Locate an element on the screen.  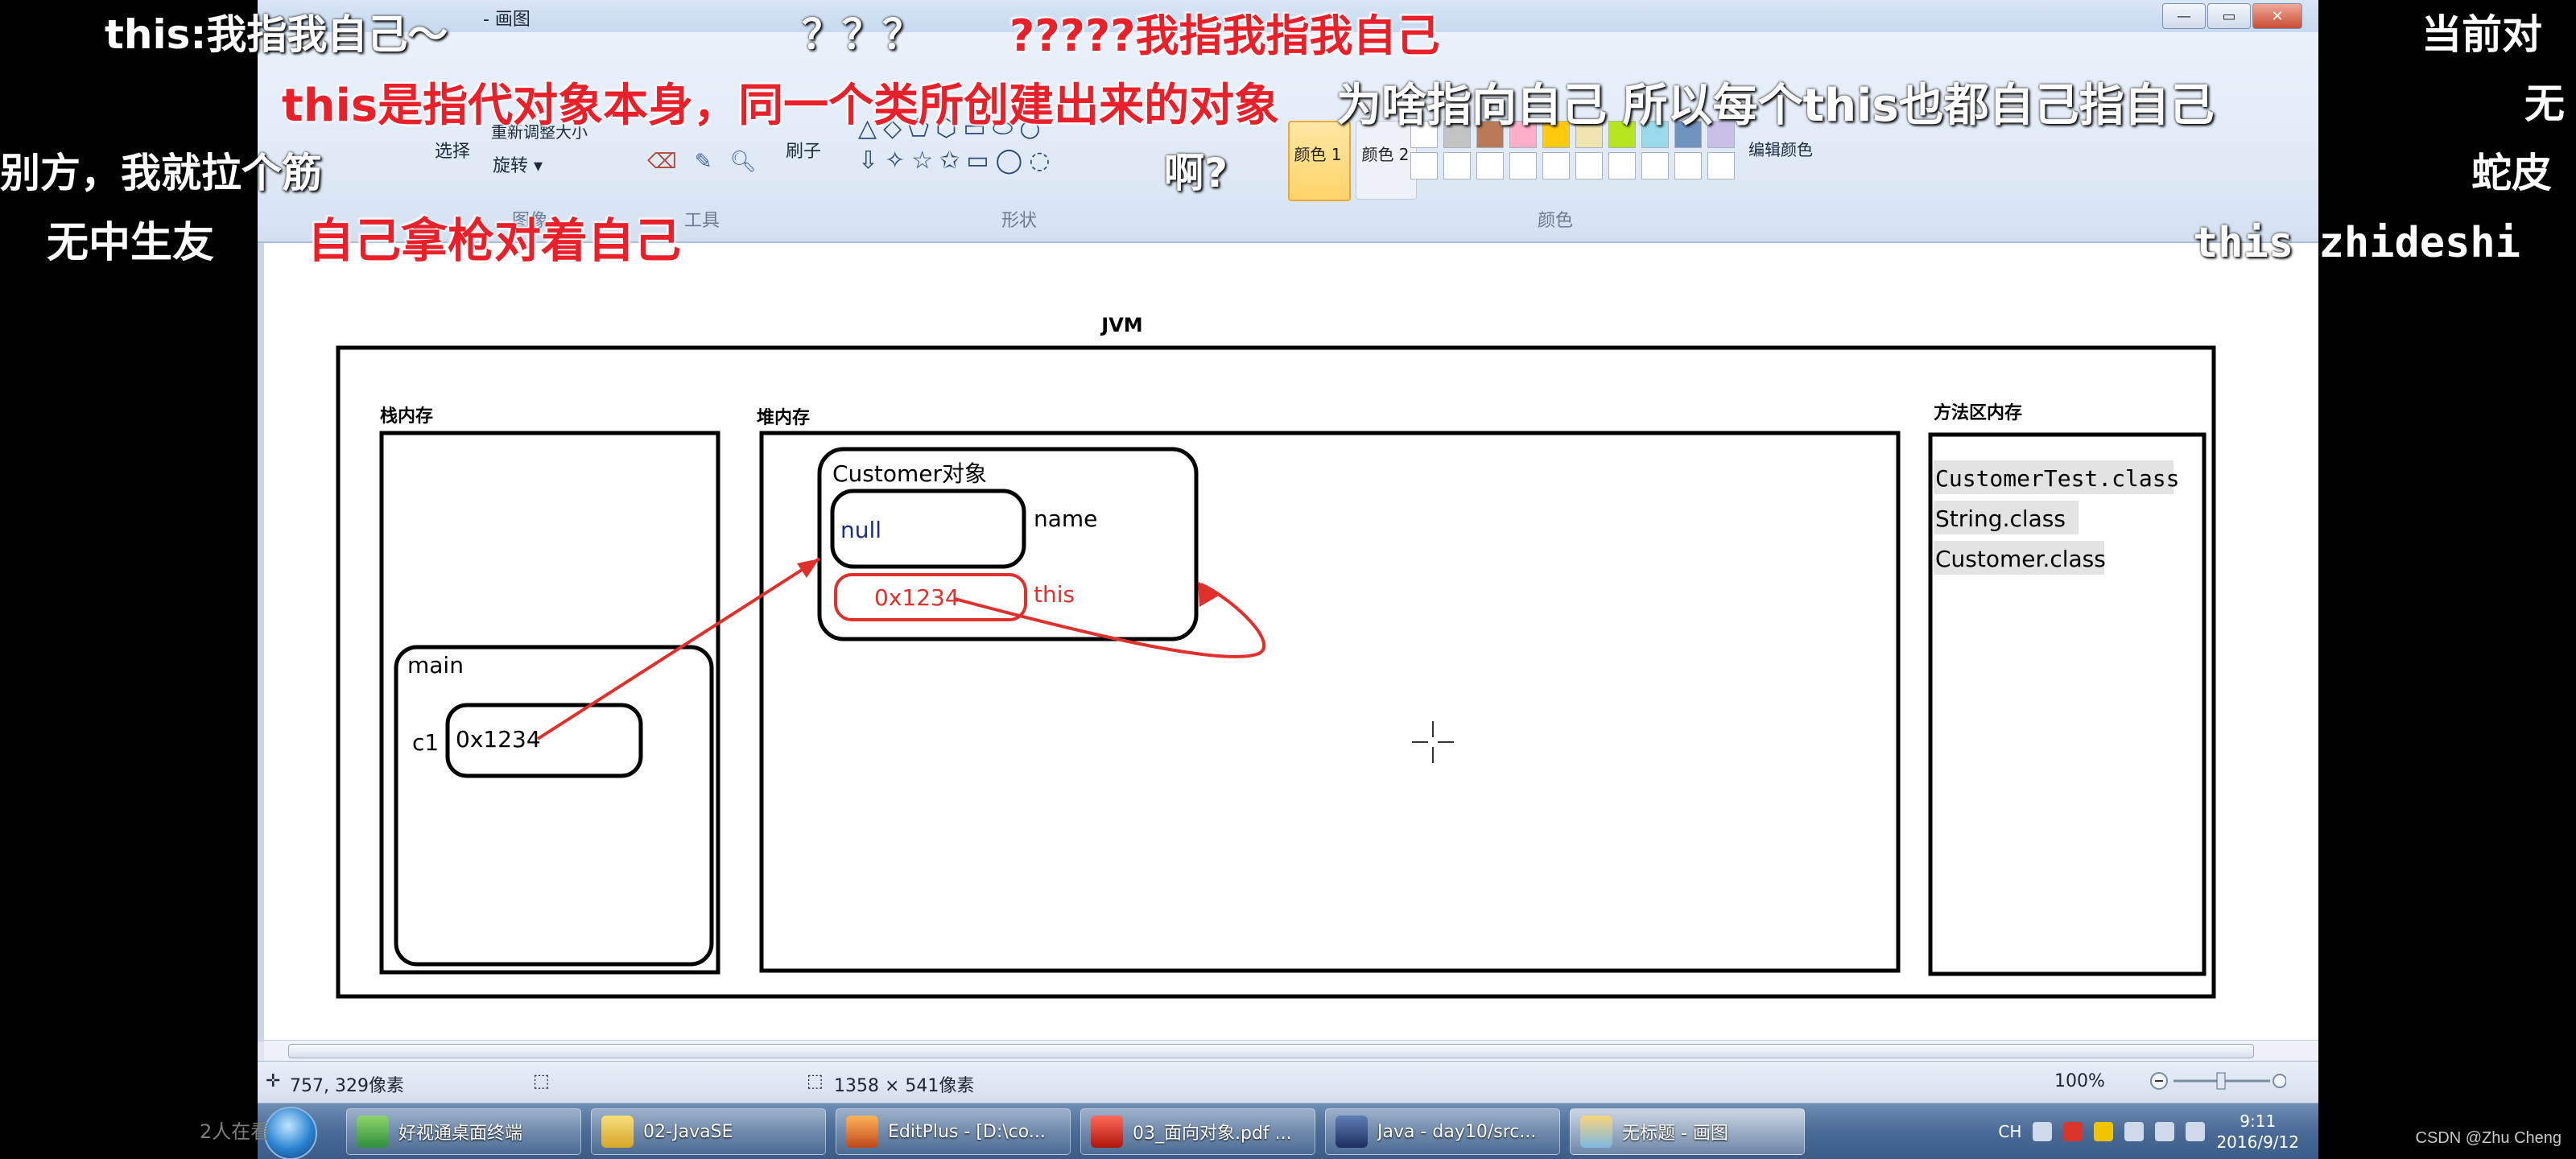
start-button is located at coordinates (290, 1133).